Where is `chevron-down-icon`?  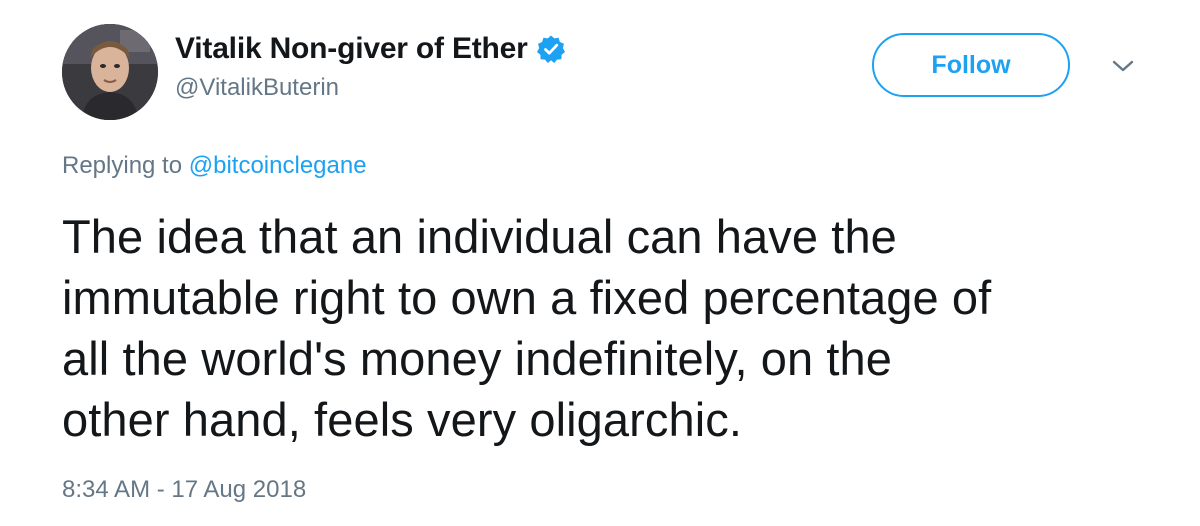
chevron-down-icon is located at coordinates (1123, 66).